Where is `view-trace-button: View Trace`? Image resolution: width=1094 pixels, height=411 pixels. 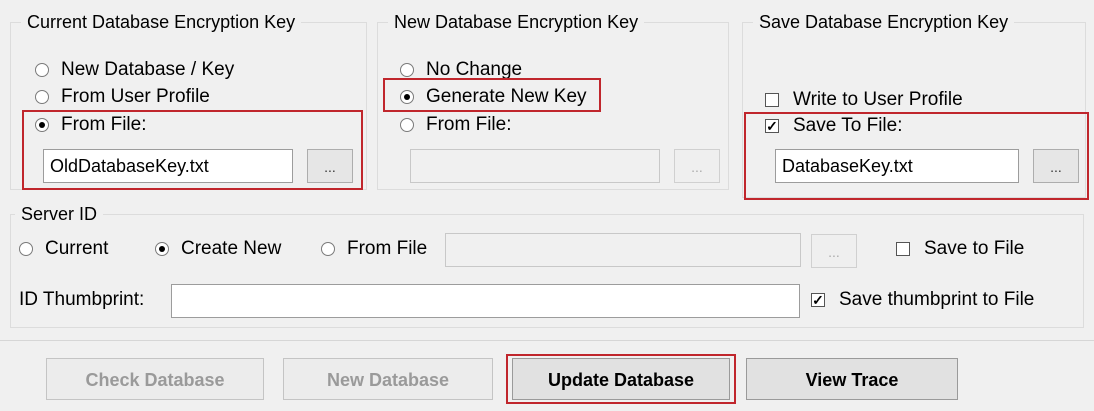
view-trace-button: View Trace is located at coordinates (852, 379).